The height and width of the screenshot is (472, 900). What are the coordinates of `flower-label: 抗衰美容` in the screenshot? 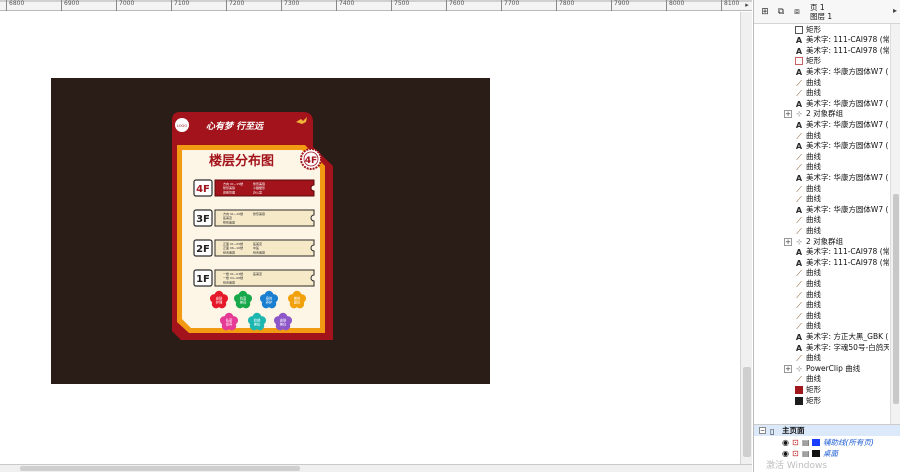 It's located at (243, 300).